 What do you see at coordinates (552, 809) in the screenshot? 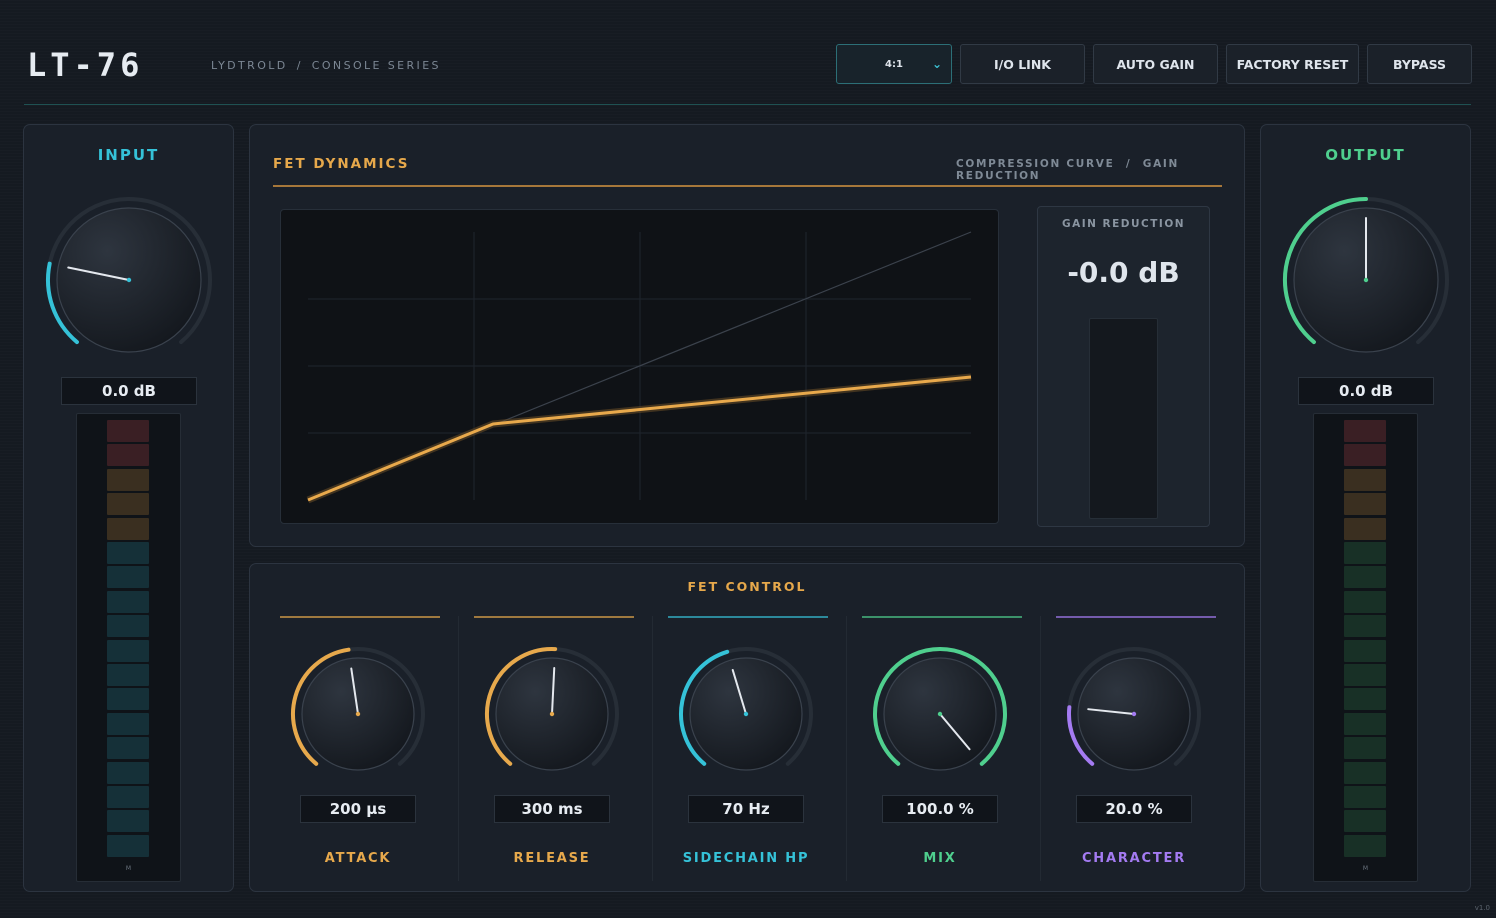
I see `release-value-readout: 300 ms` at bounding box center [552, 809].